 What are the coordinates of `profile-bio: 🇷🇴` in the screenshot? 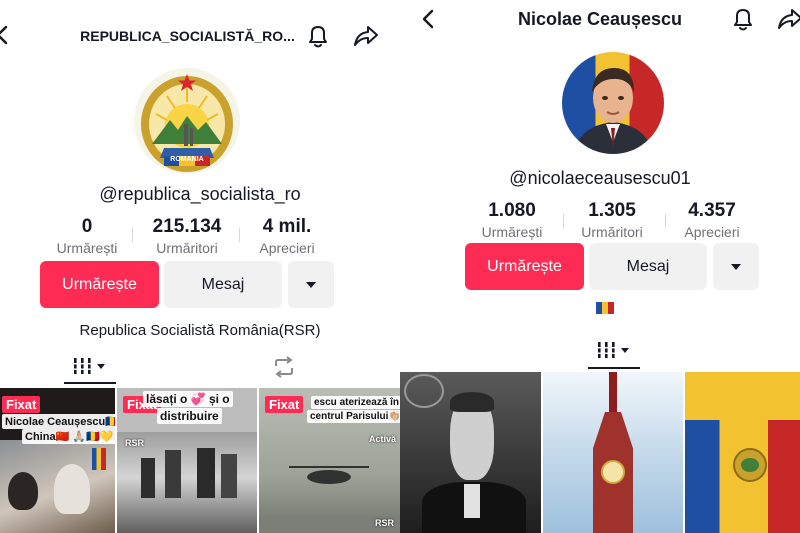 It's located at (607, 309).